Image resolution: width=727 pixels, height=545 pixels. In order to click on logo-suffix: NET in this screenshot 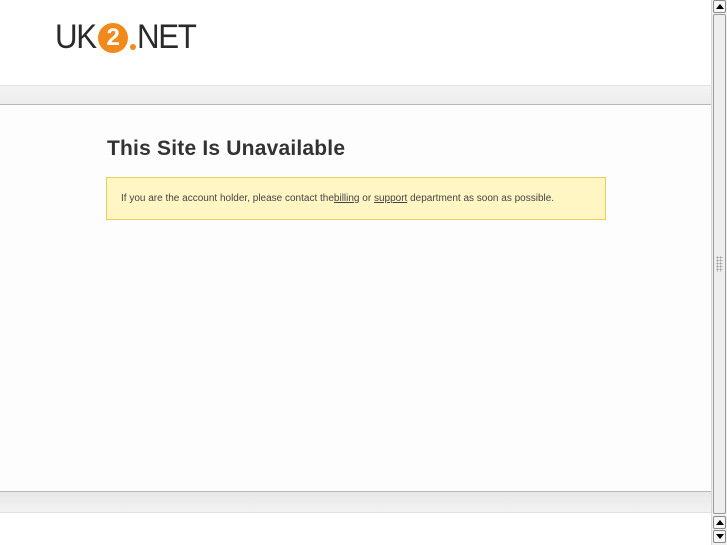, I will do `click(167, 36)`.